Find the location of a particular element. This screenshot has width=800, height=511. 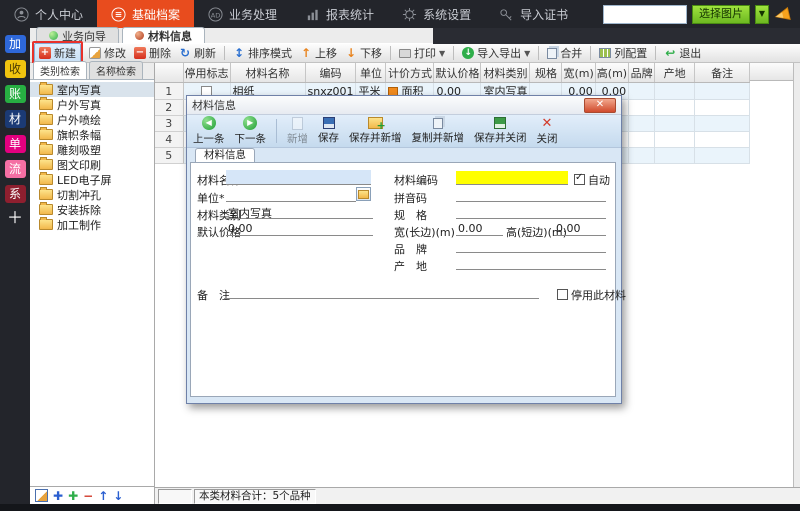

column-header: 计价方式 is located at coordinates (410, 73).